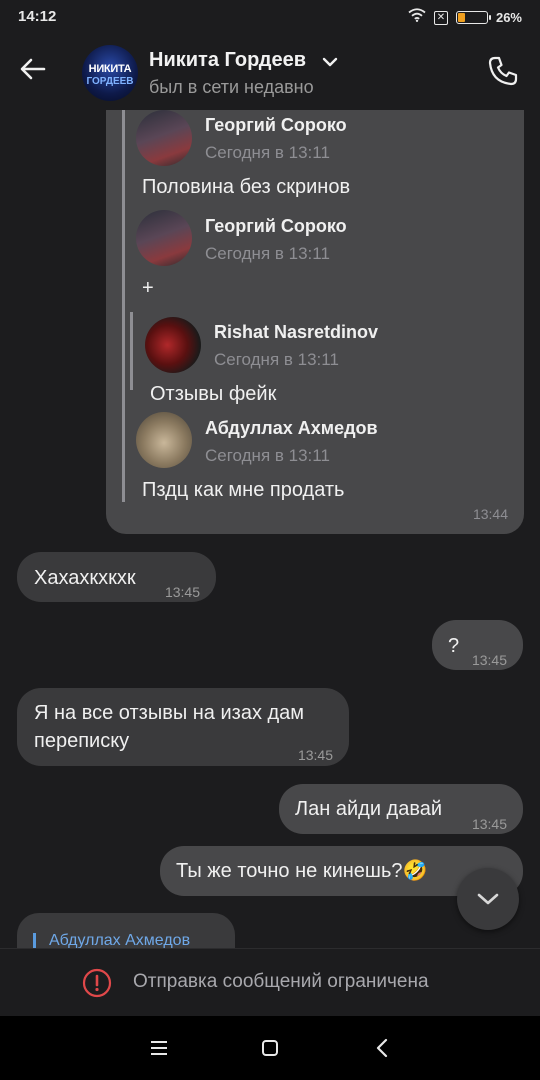  I want to click on no-sim-icon: ✕, so click(440, 17).